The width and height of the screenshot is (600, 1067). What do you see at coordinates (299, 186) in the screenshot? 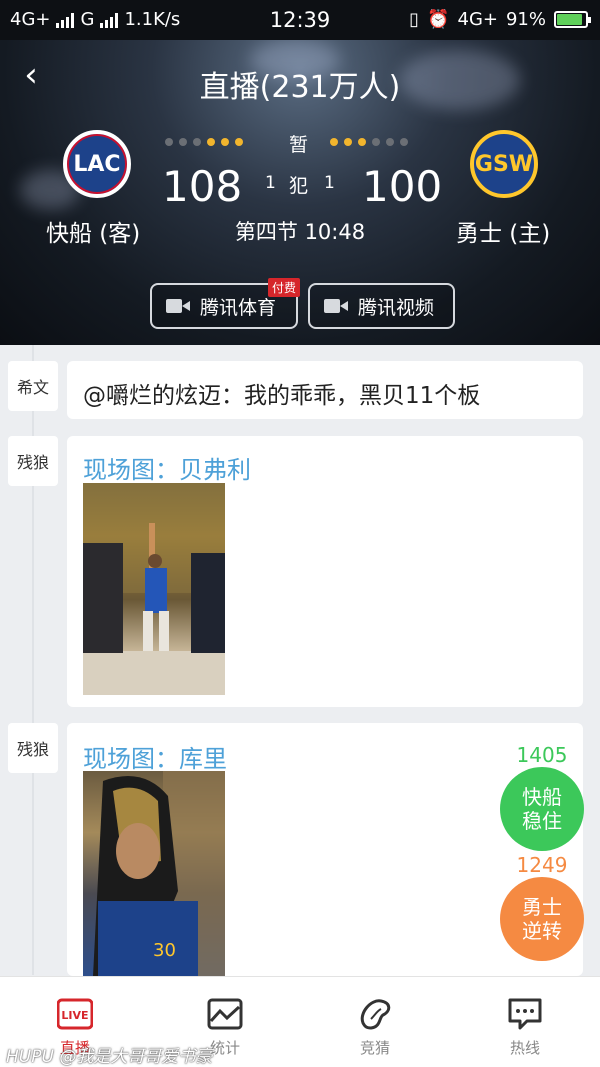
I see `foul-label: 犯` at bounding box center [299, 186].